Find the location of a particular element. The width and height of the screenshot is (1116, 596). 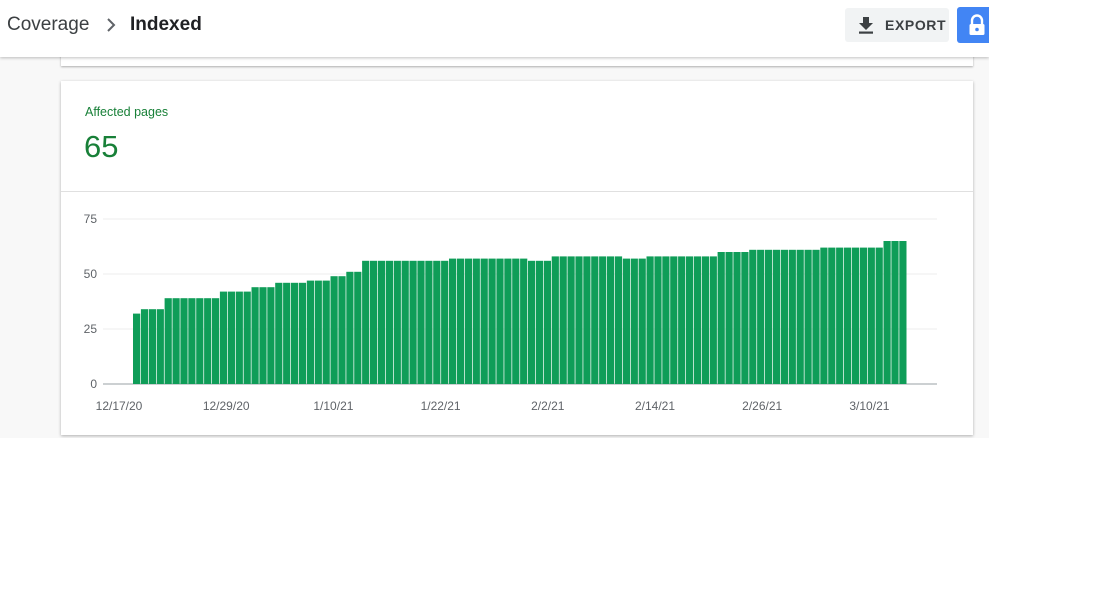

x-tick-label: 12/29/20 is located at coordinates (226, 406).